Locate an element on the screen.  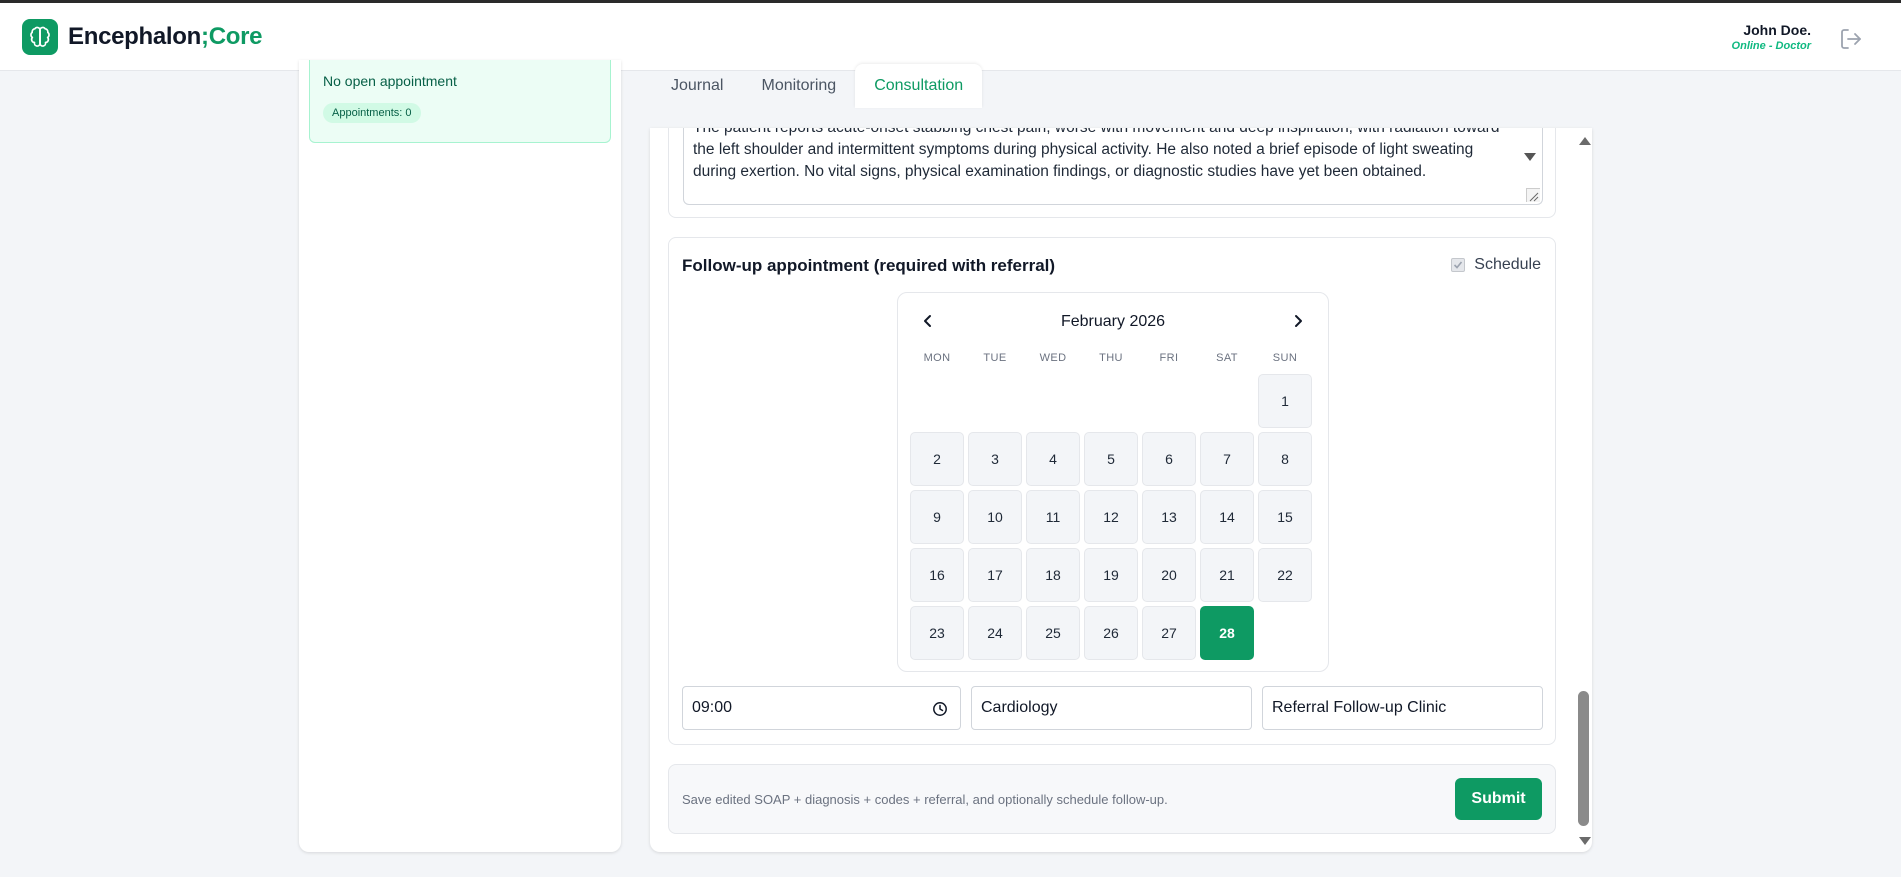
scroll-up-icon is located at coordinates (1585, 141).